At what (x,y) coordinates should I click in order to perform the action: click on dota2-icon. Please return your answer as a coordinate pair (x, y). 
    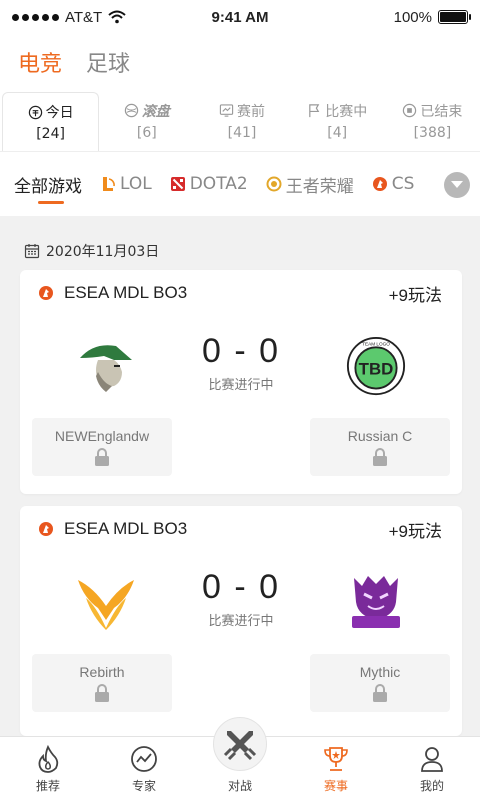
    Looking at the image, I should click on (177, 184).